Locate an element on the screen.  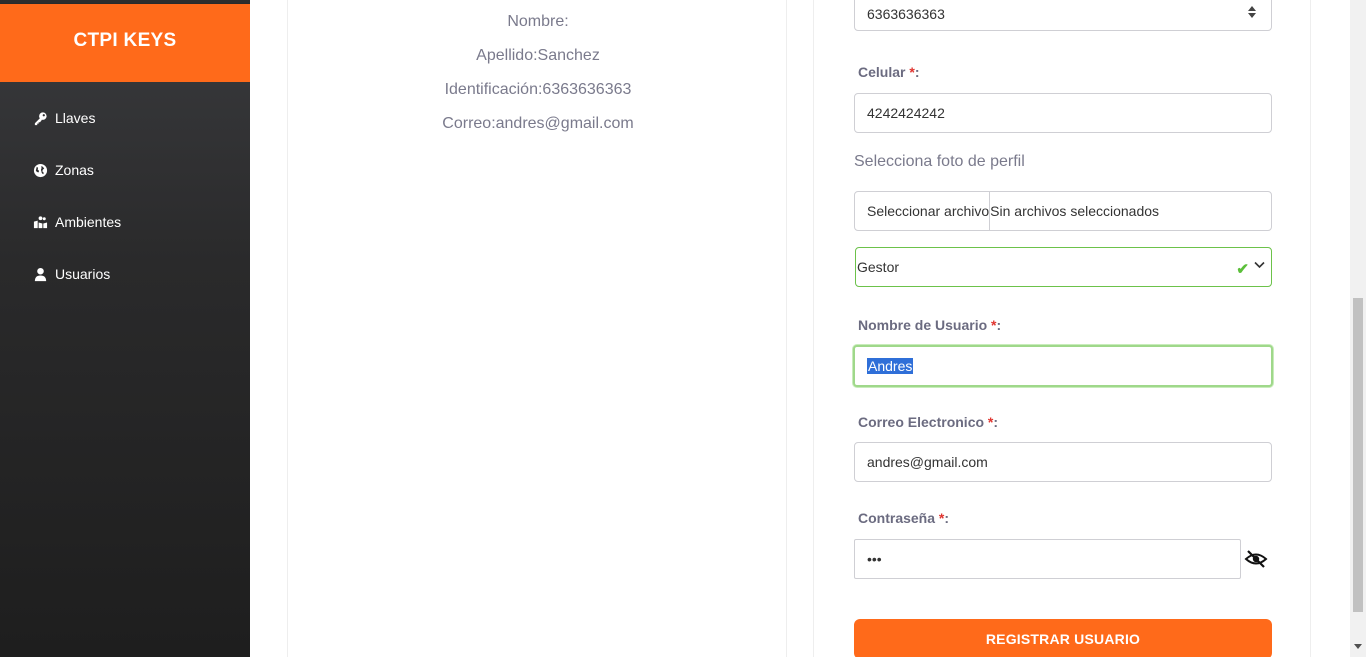
preview-identificacion: Identificación:6363636363 is located at coordinates (538, 89).